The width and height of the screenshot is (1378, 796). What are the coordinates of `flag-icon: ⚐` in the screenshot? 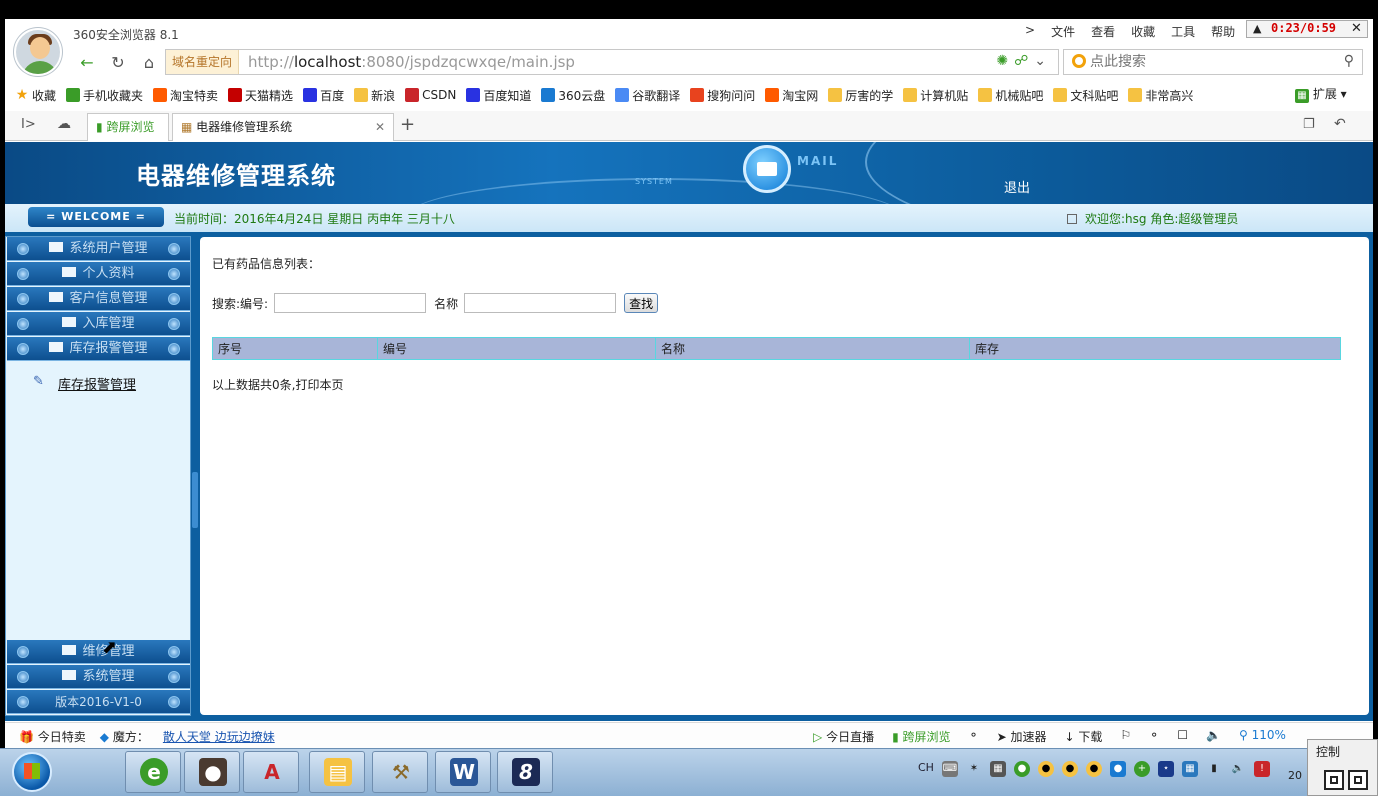 It's located at (1125, 736).